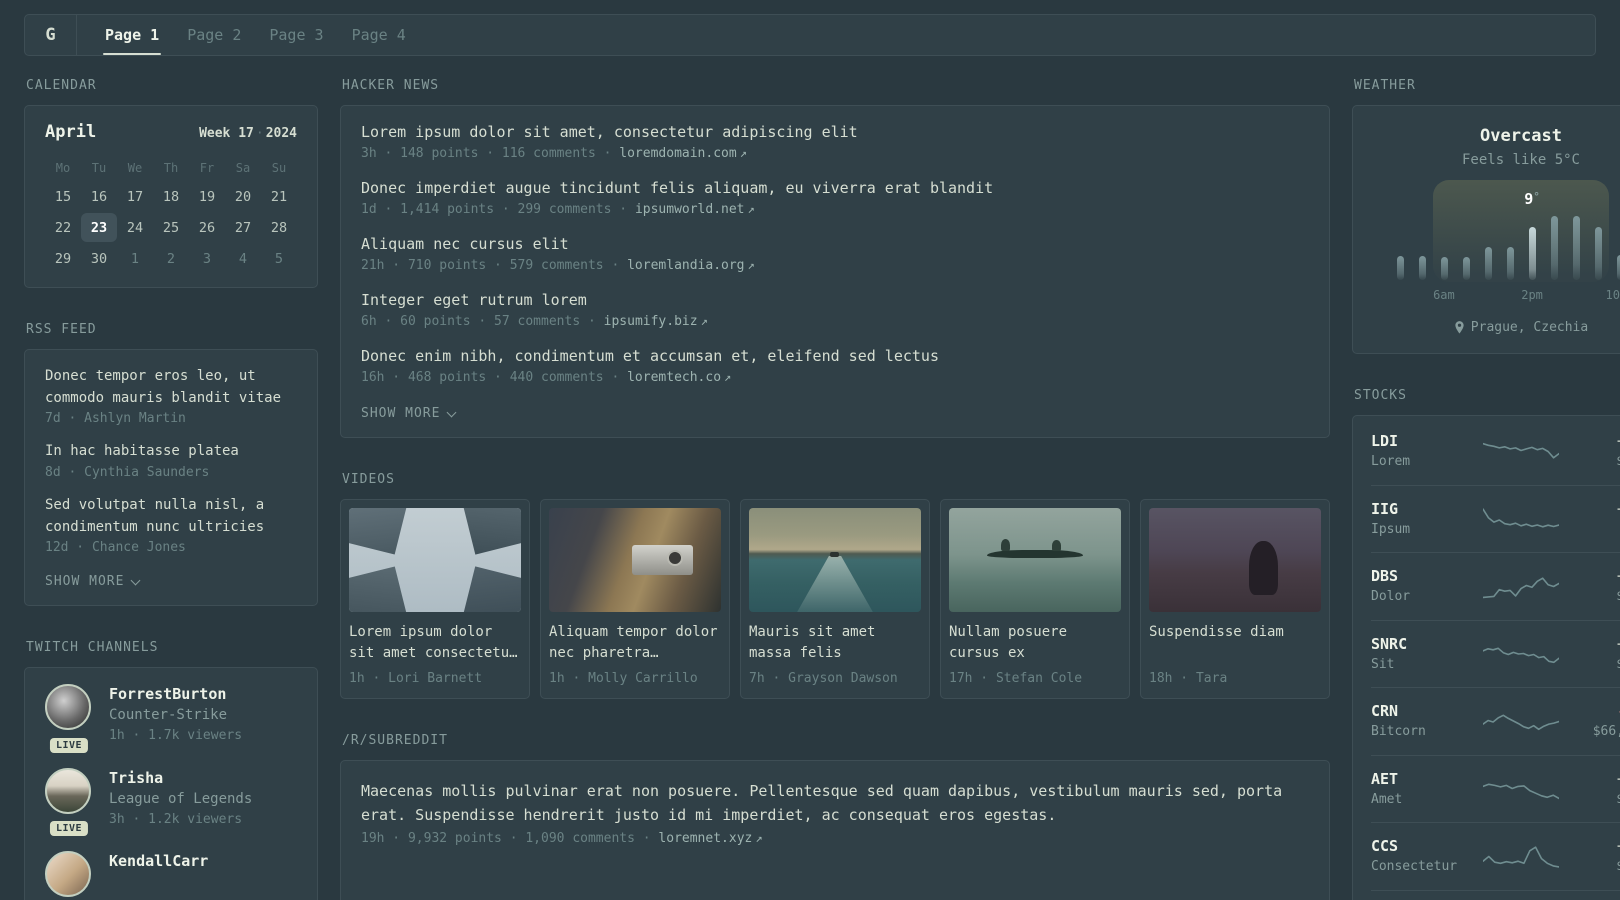 This screenshot has width=1620, height=900. Describe the element at coordinates (99, 196) in the screenshot. I see `calendar-day: 16` at that location.